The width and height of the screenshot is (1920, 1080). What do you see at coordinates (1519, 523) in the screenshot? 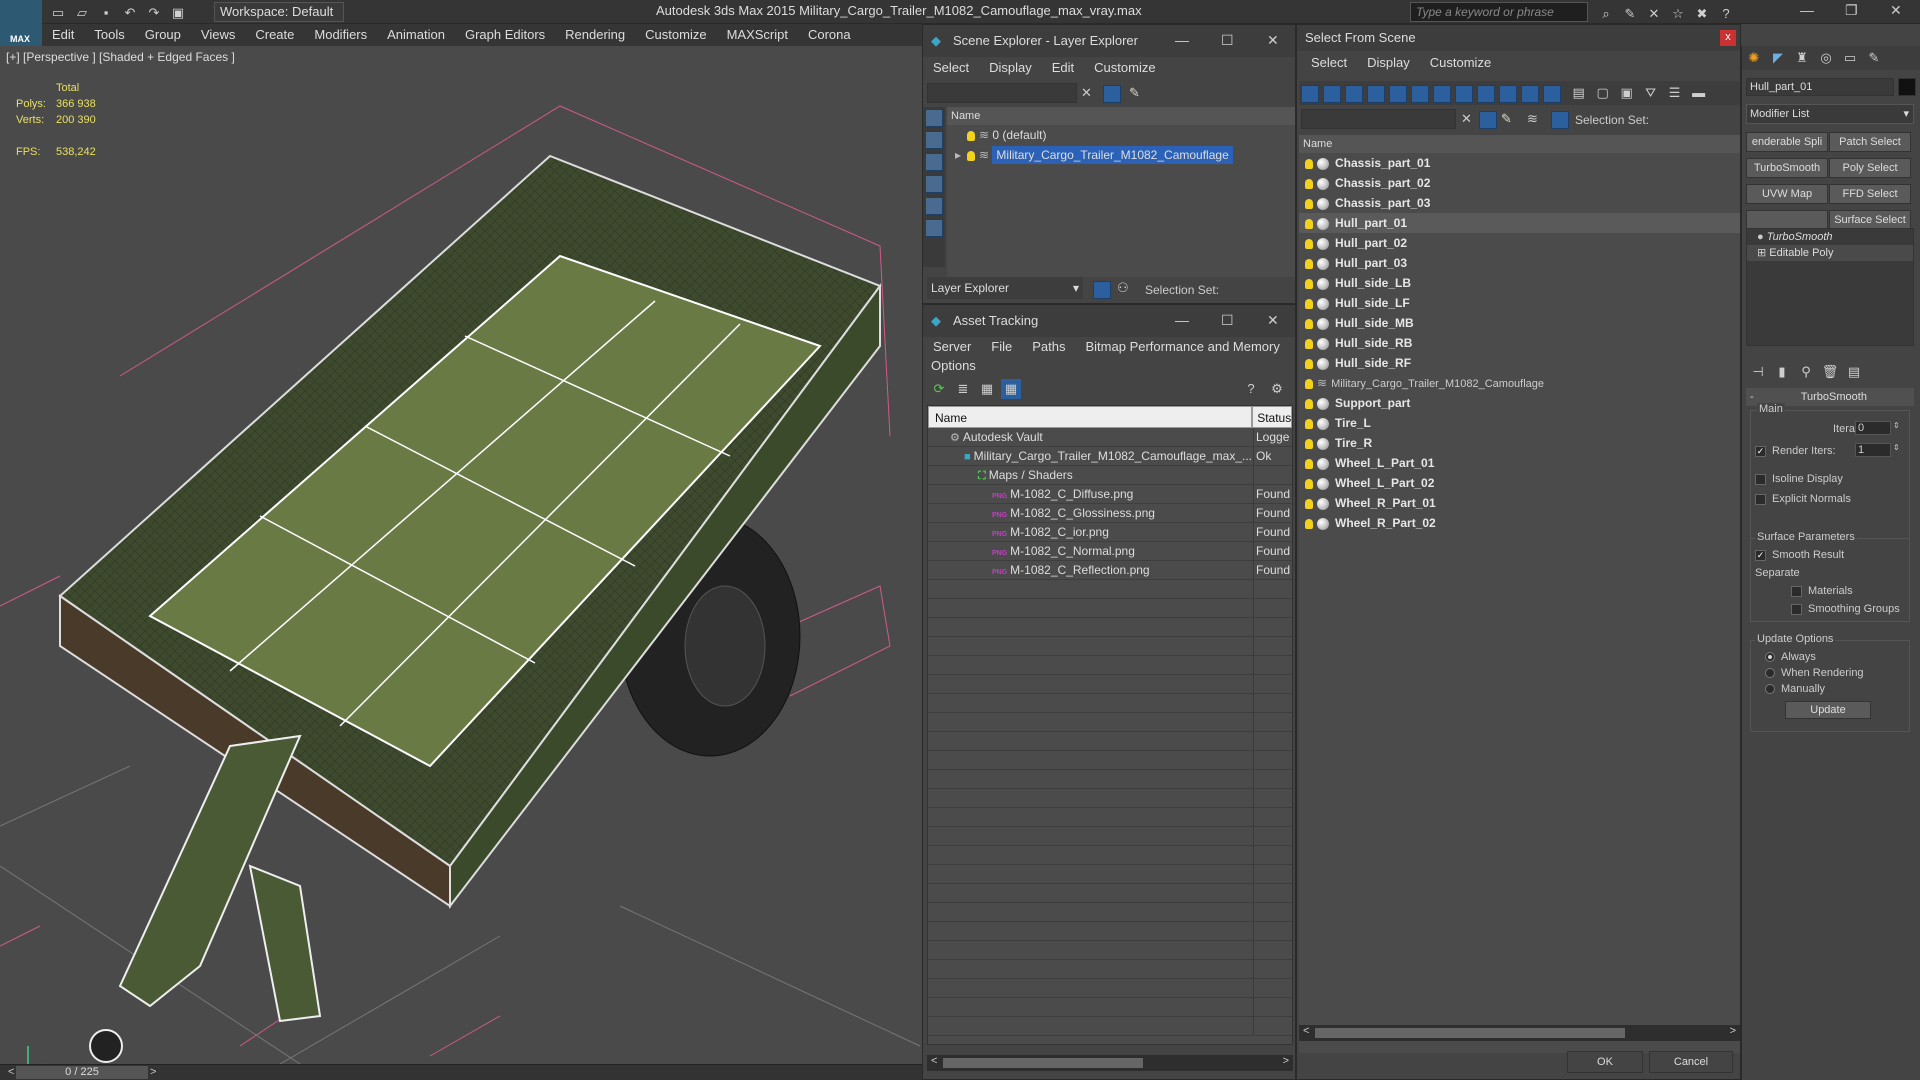
I see `sfs-object-row: Wheel_R_Part_02` at bounding box center [1519, 523].